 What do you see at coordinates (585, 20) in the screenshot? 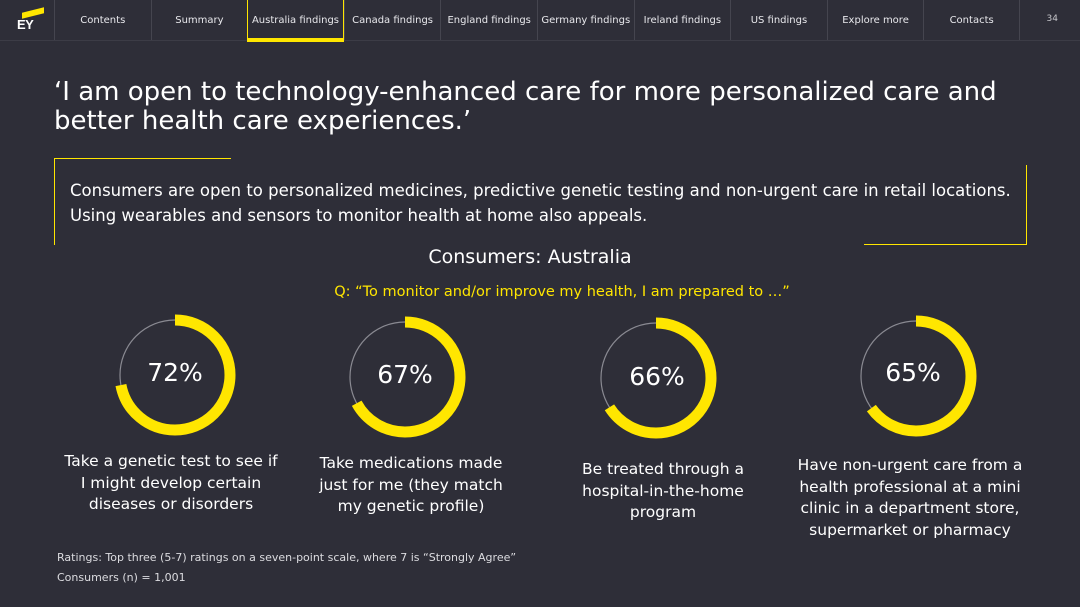
I see `nav-tab-germany-findings: Germany findings` at bounding box center [585, 20].